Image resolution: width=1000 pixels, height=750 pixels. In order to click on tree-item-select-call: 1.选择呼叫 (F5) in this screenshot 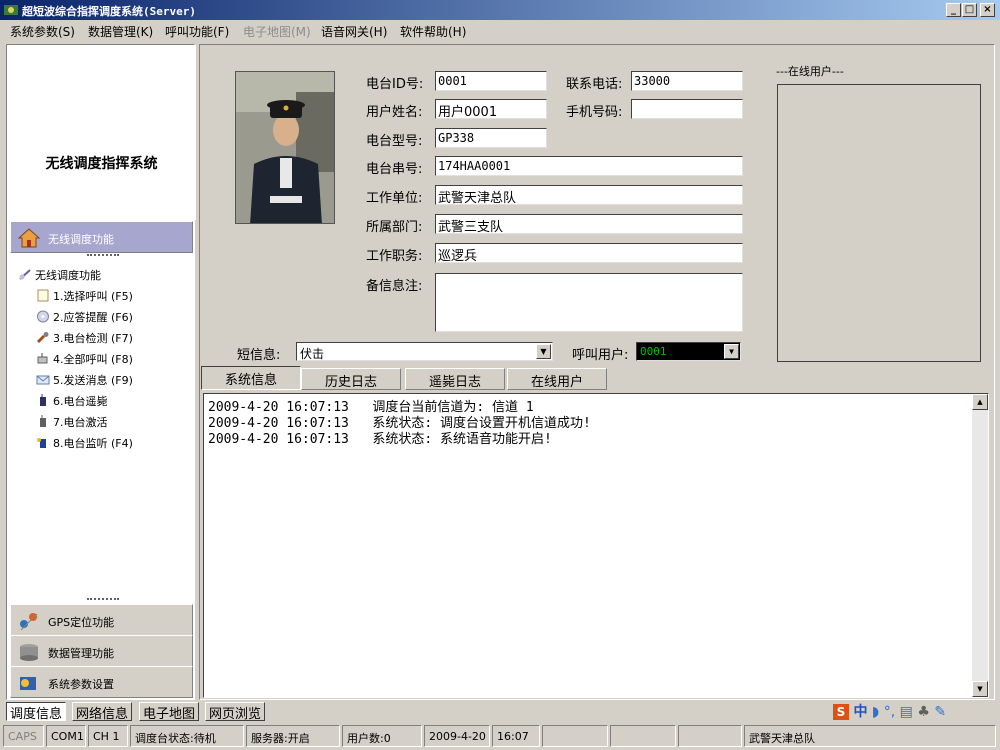, I will do `click(84, 296)`.